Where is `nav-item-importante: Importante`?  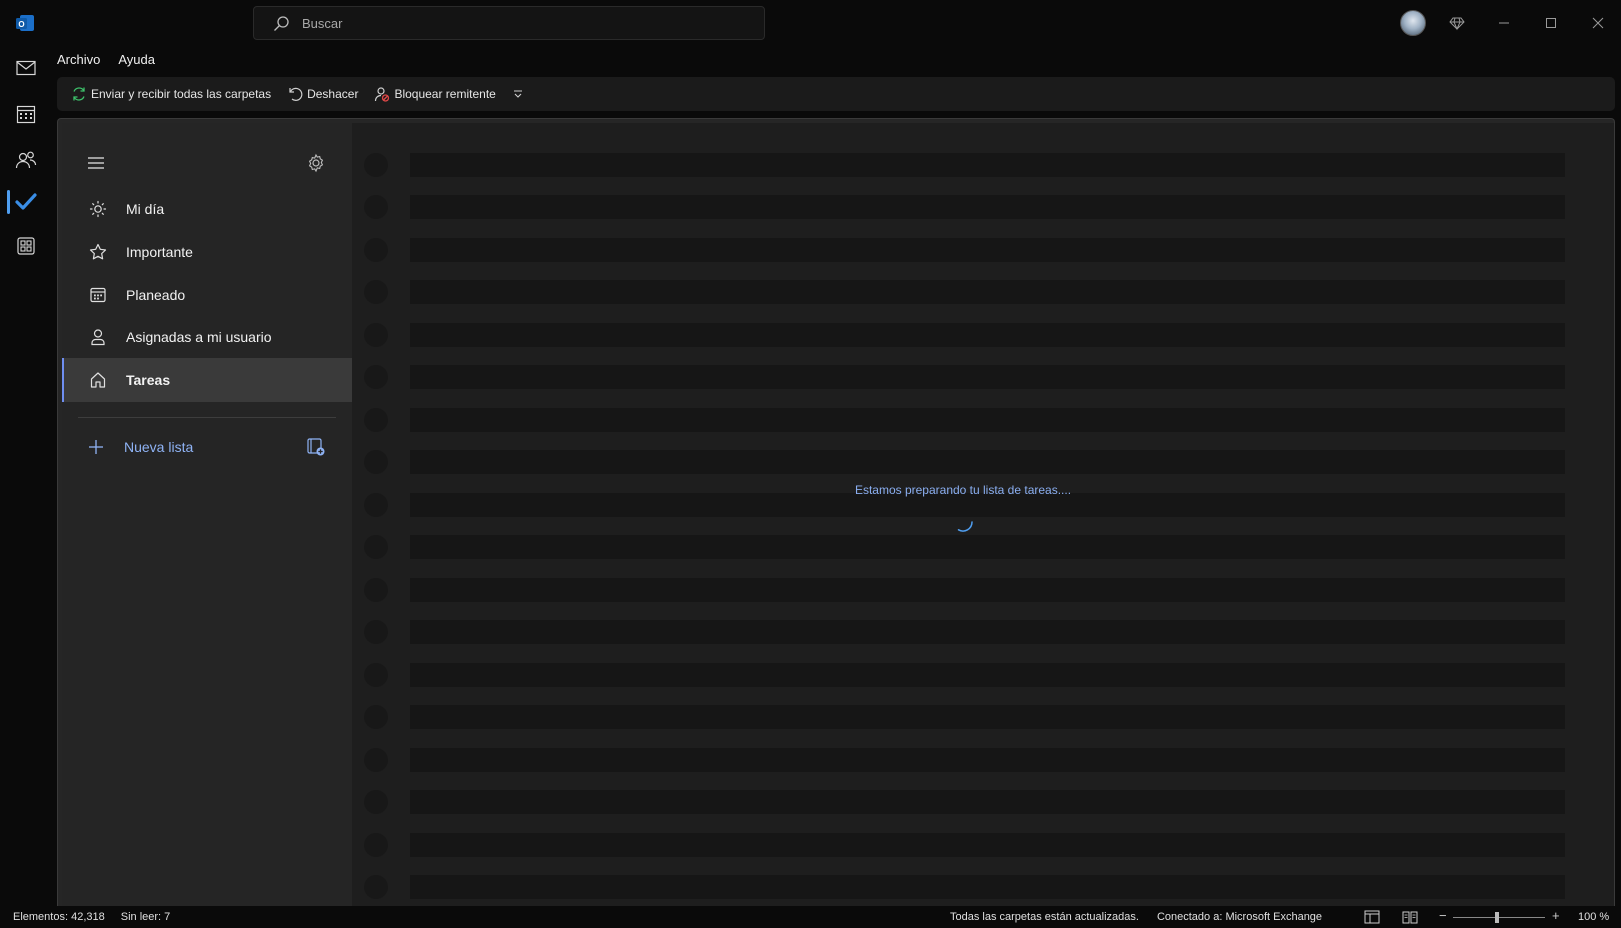 nav-item-importante: Importante is located at coordinates (207, 252).